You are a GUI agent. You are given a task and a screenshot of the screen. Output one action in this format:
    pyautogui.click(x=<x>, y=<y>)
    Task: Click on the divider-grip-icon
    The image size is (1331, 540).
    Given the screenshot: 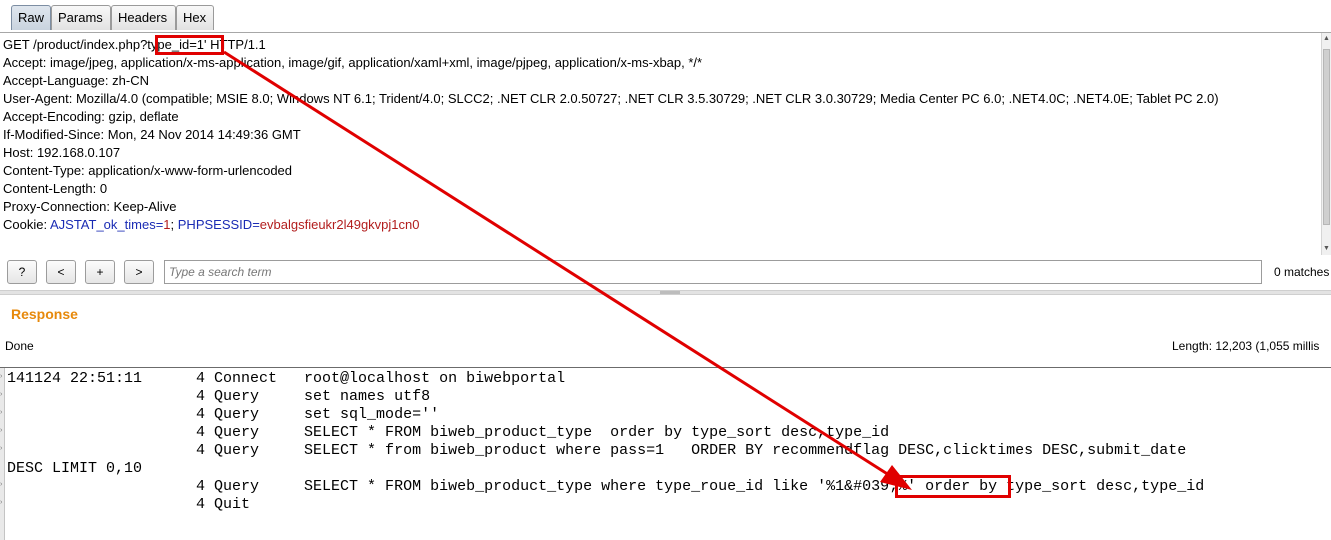 What is the action you would take?
    pyautogui.click(x=670, y=292)
    